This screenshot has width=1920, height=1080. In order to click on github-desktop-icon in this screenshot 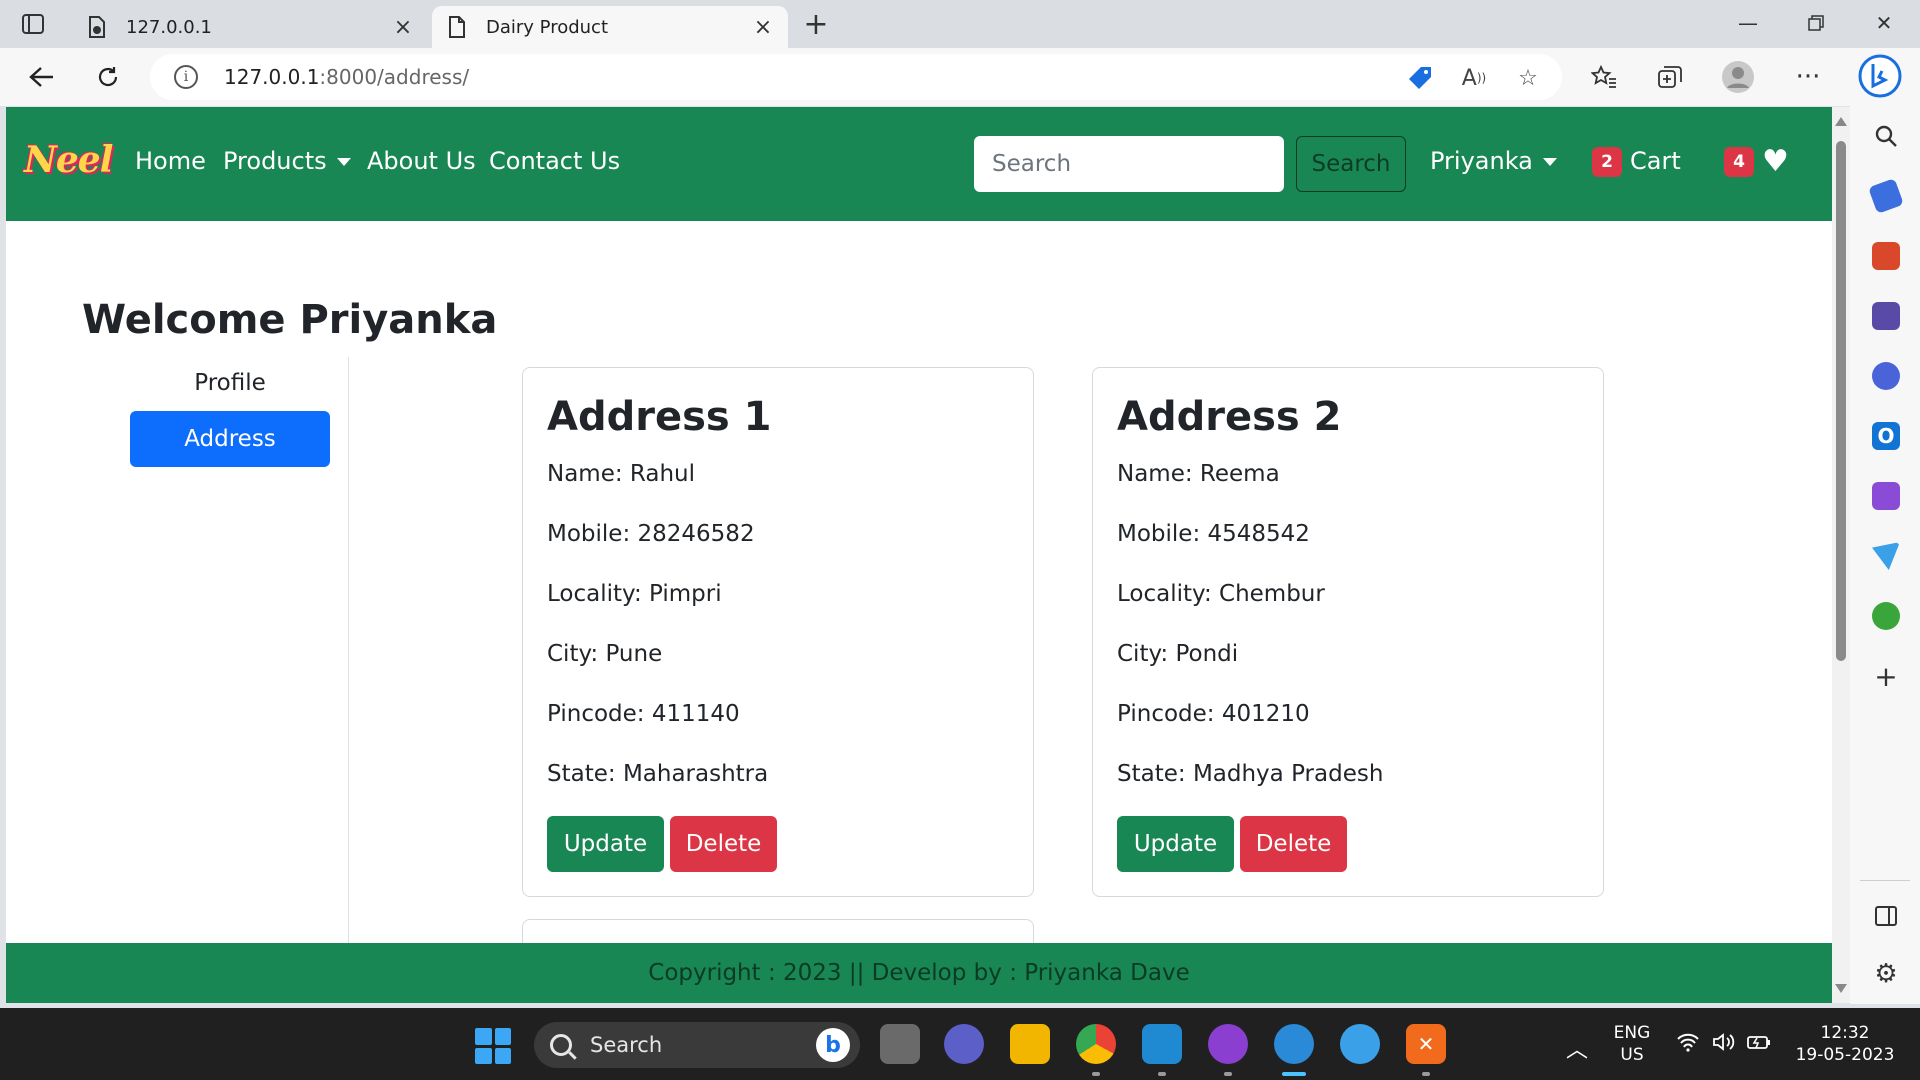, I will do `click(1228, 1044)`.